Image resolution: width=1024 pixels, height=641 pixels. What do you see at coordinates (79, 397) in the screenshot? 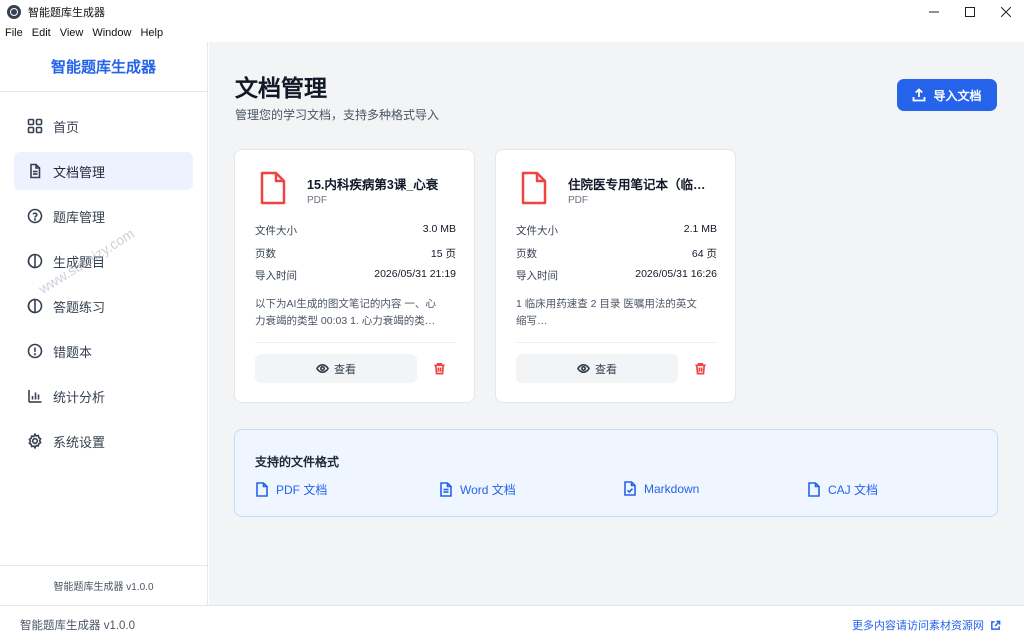
I see `sidebar-item-label: 统计分析` at bounding box center [79, 397].